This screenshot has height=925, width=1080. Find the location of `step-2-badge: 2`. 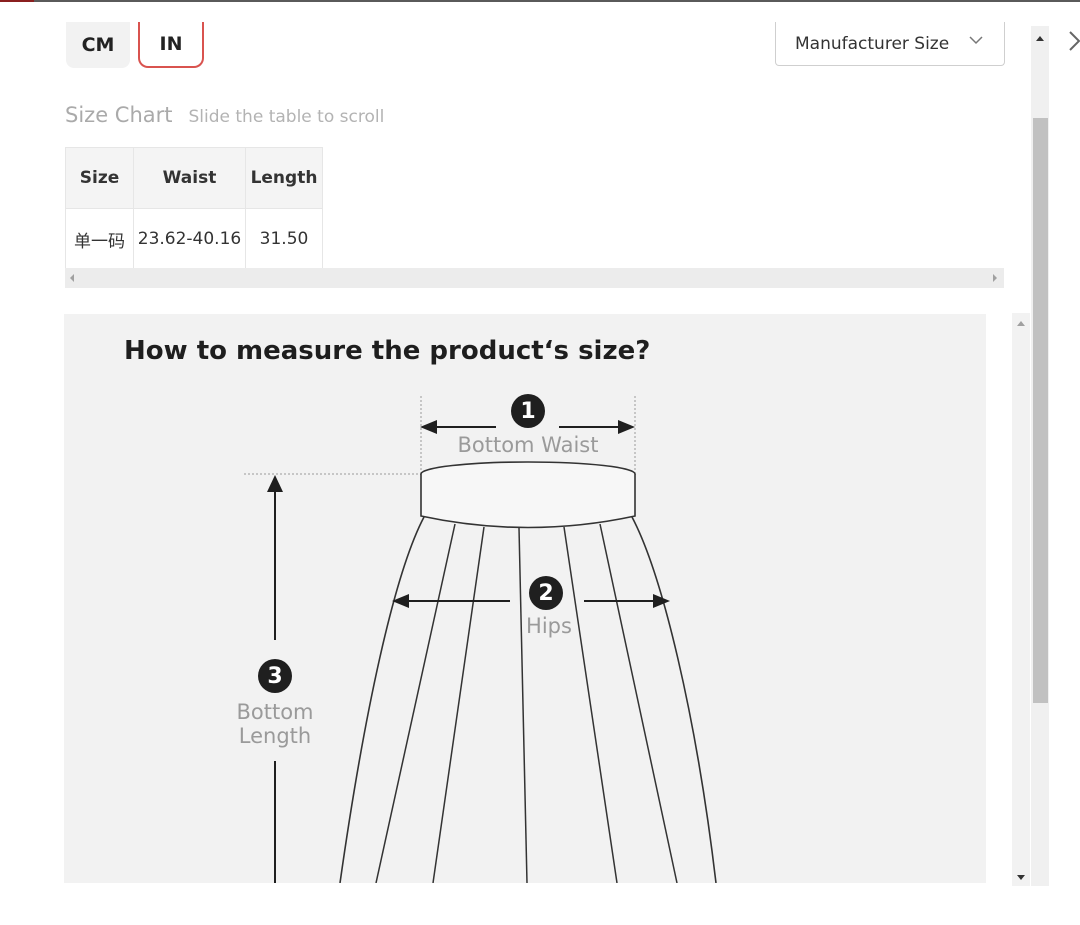

step-2-badge: 2 is located at coordinates (546, 593).